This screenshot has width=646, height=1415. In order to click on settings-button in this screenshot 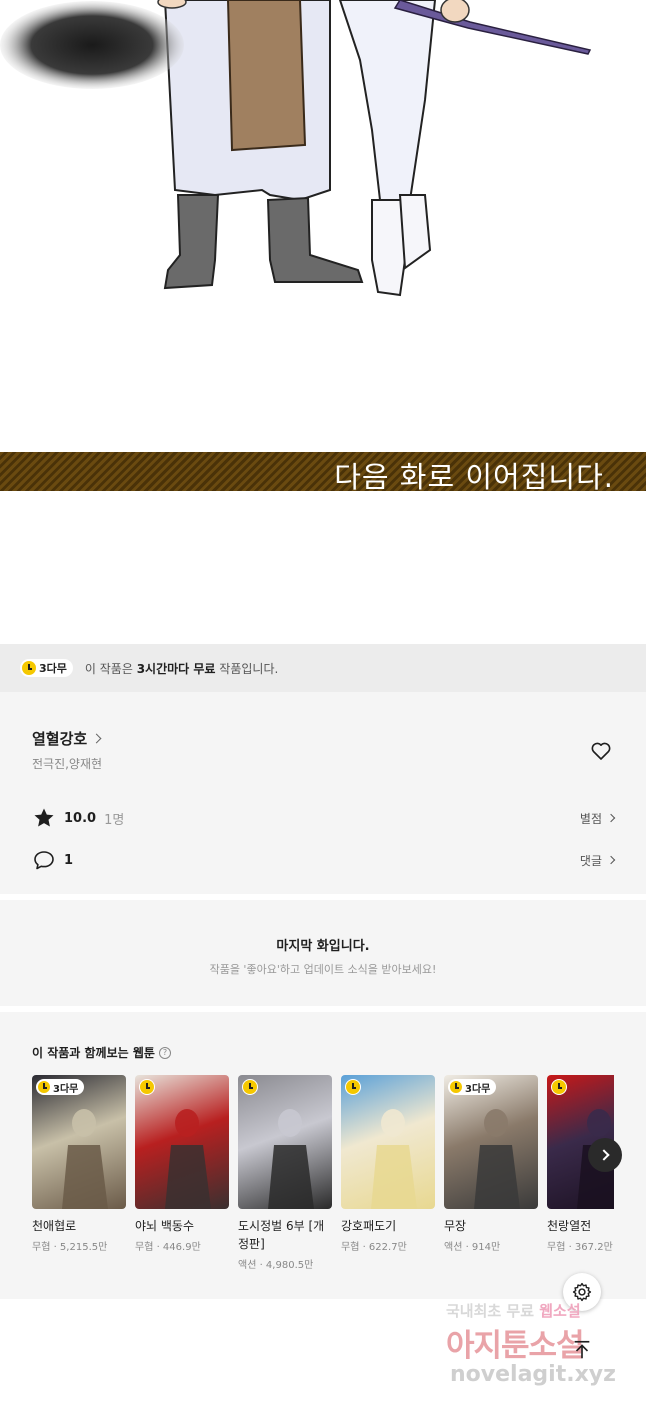, I will do `click(582, 1292)`.